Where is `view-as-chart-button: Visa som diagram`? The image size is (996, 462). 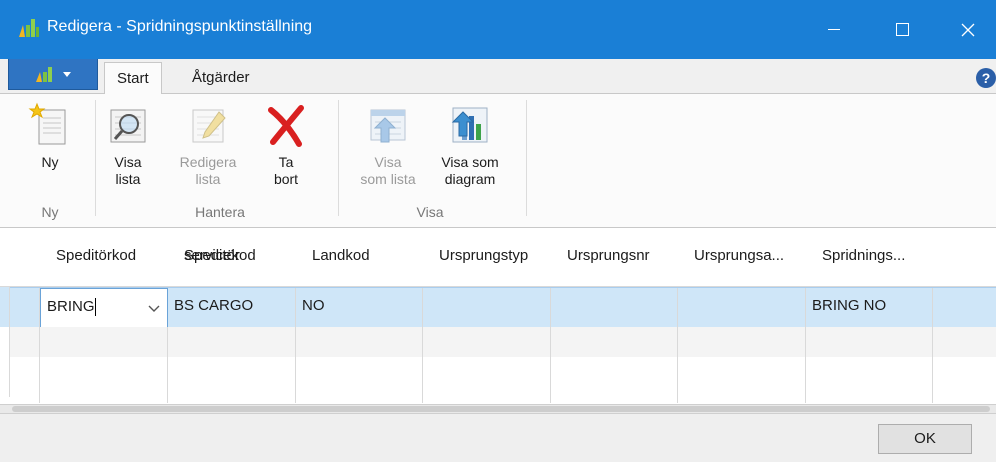 view-as-chart-button: Visa som diagram is located at coordinates (470, 141).